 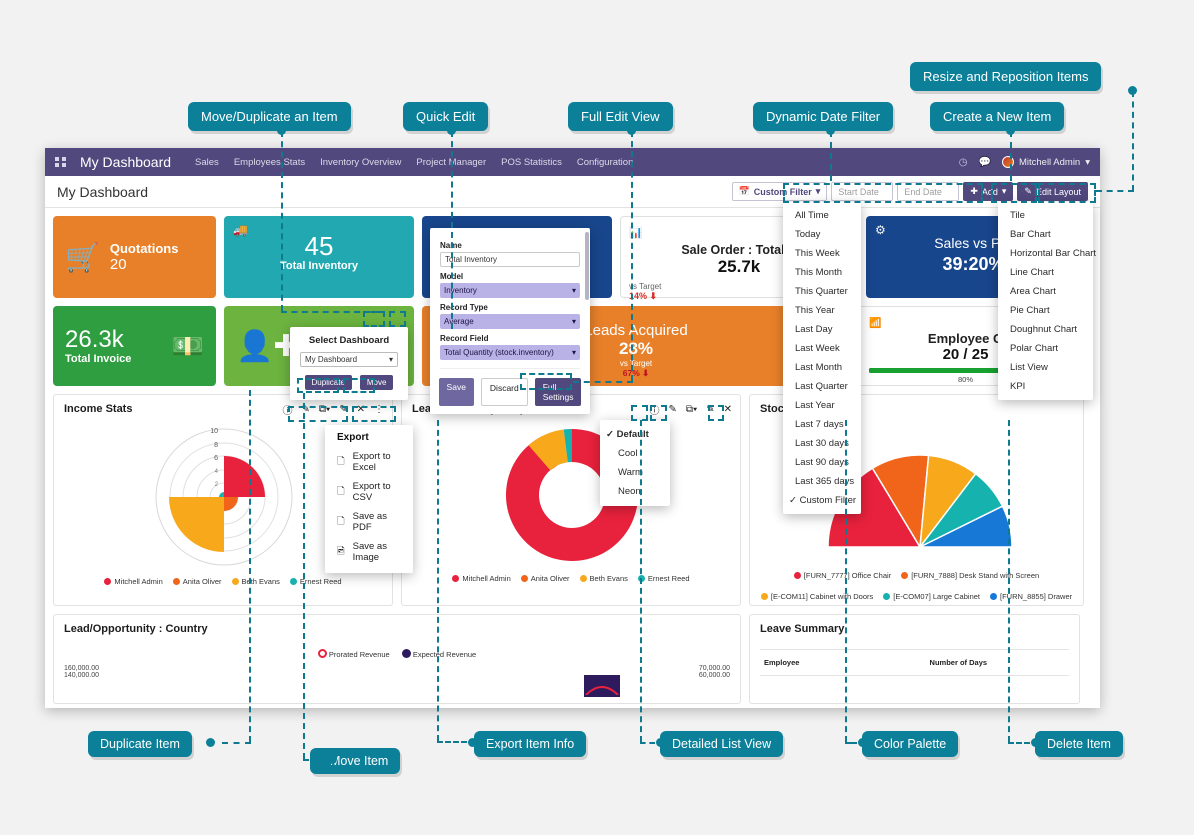 What do you see at coordinates (605, 162) in the screenshot?
I see `nav-link-configuration: Configuration` at bounding box center [605, 162].